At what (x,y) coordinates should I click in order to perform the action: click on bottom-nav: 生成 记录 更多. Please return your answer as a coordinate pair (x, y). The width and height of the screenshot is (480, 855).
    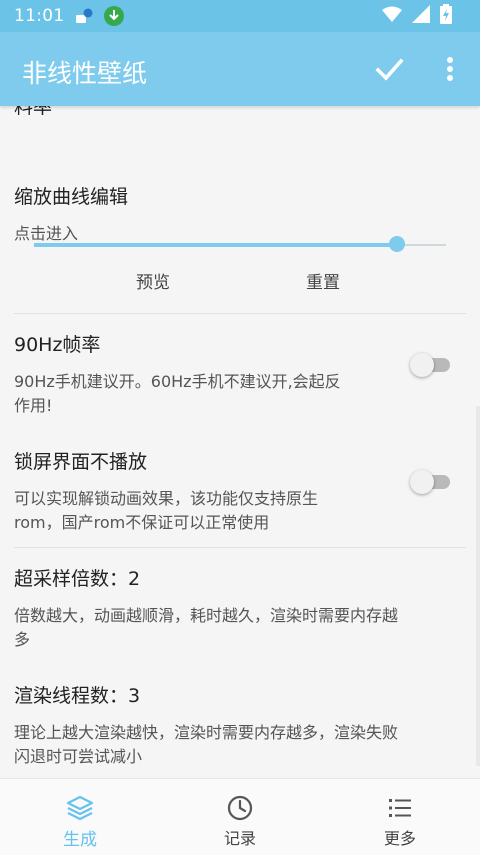
    Looking at the image, I should click on (240, 816).